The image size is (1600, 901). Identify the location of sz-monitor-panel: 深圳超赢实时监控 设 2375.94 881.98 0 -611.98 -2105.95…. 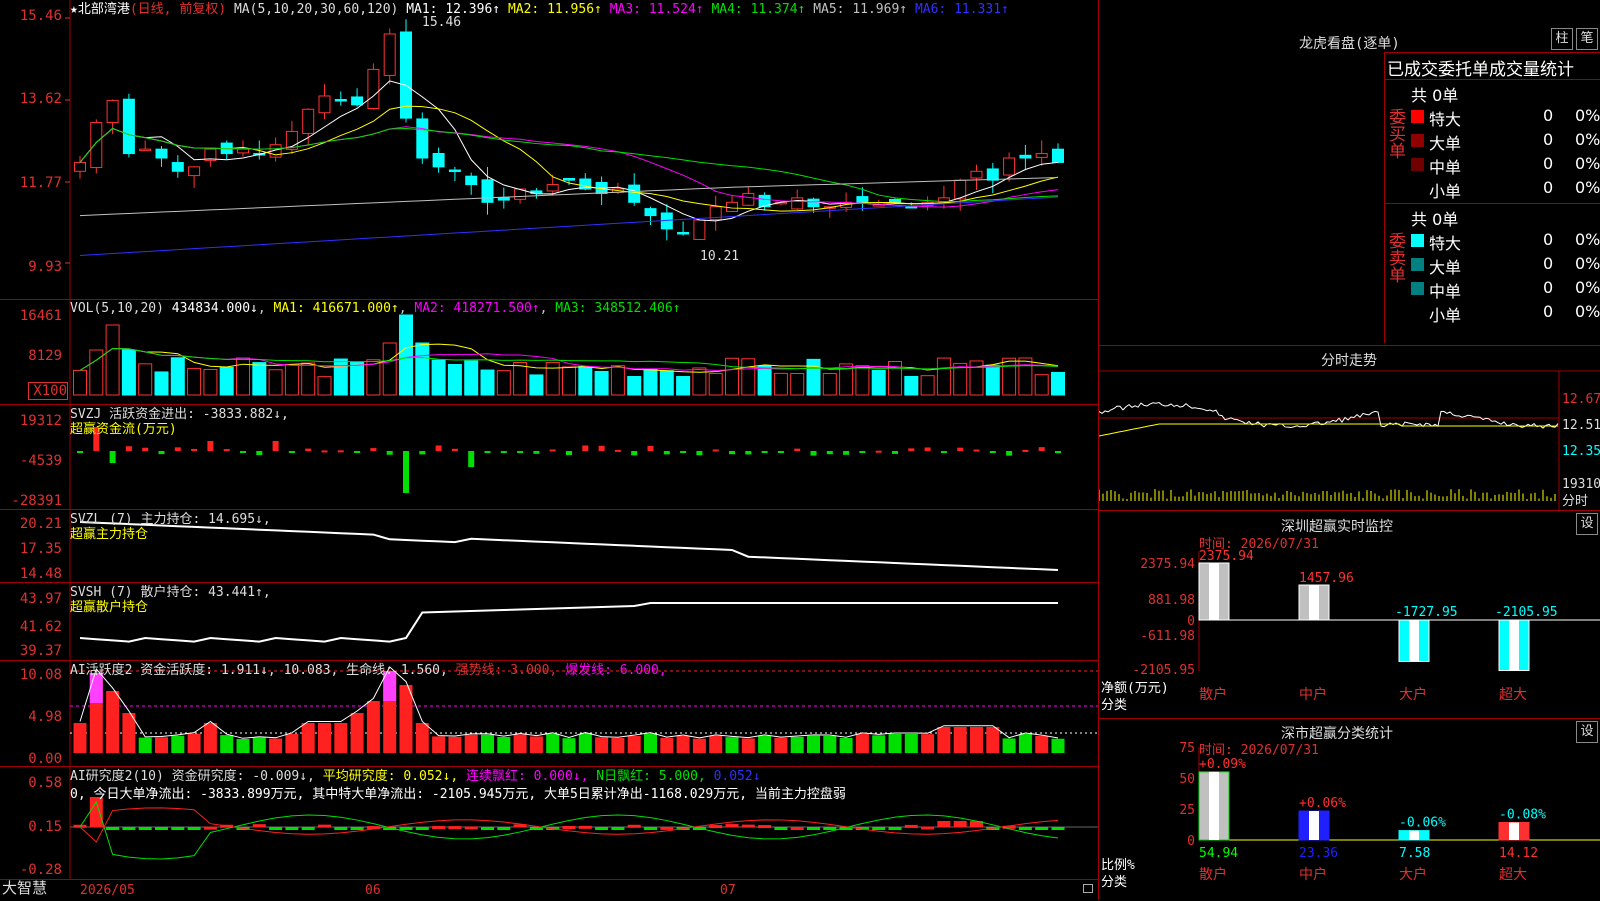
(1349, 614).